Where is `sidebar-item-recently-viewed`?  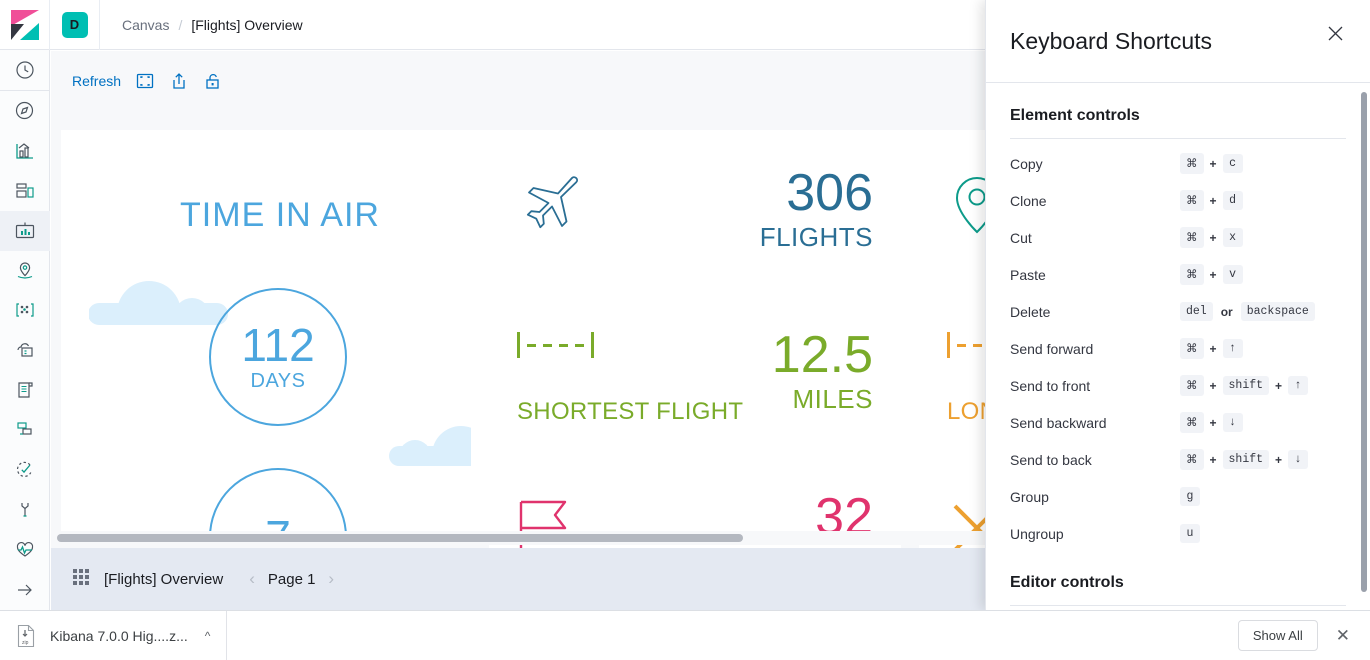 sidebar-item-recently-viewed is located at coordinates (25, 70).